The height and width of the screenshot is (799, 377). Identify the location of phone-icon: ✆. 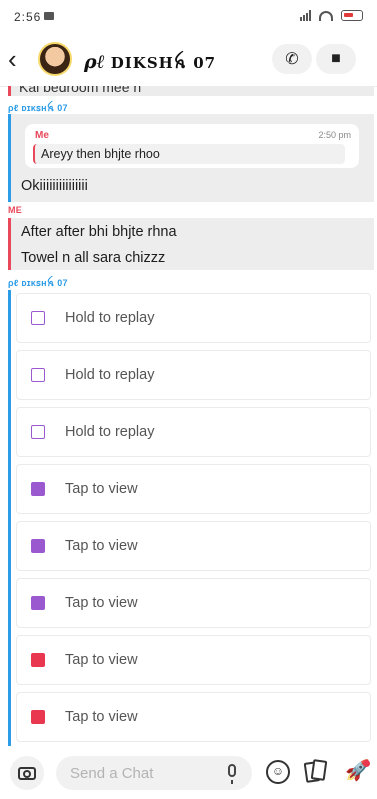
(292, 59).